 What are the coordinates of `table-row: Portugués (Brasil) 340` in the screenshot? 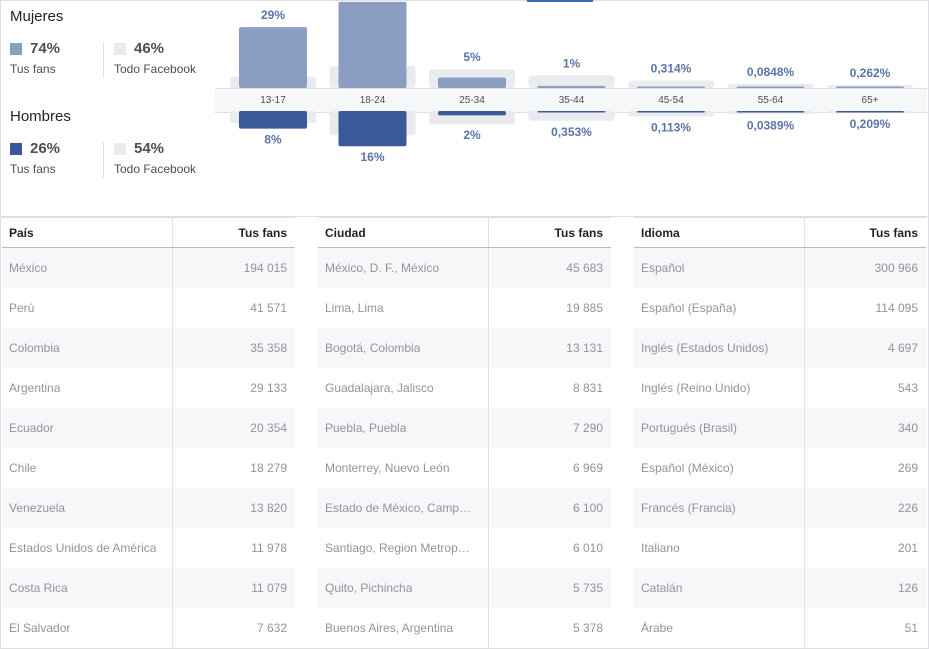 It's located at (780, 428).